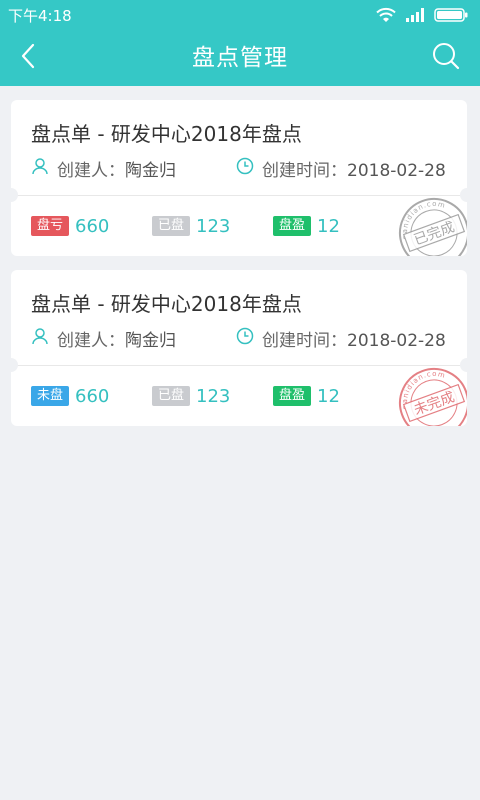 The height and width of the screenshot is (800, 480). Describe the element at coordinates (432, 226) in the screenshot. I see `completed-stamp: panidian.com 已完成` at that location.